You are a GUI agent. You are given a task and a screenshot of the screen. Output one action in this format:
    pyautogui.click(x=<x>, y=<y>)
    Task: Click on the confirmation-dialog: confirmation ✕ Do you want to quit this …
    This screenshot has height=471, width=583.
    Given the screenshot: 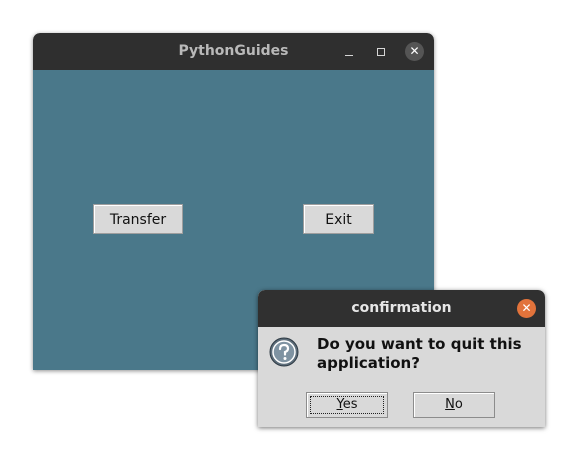 What is the action you would take?
    pyautogui.click(x=401, y=358)
    